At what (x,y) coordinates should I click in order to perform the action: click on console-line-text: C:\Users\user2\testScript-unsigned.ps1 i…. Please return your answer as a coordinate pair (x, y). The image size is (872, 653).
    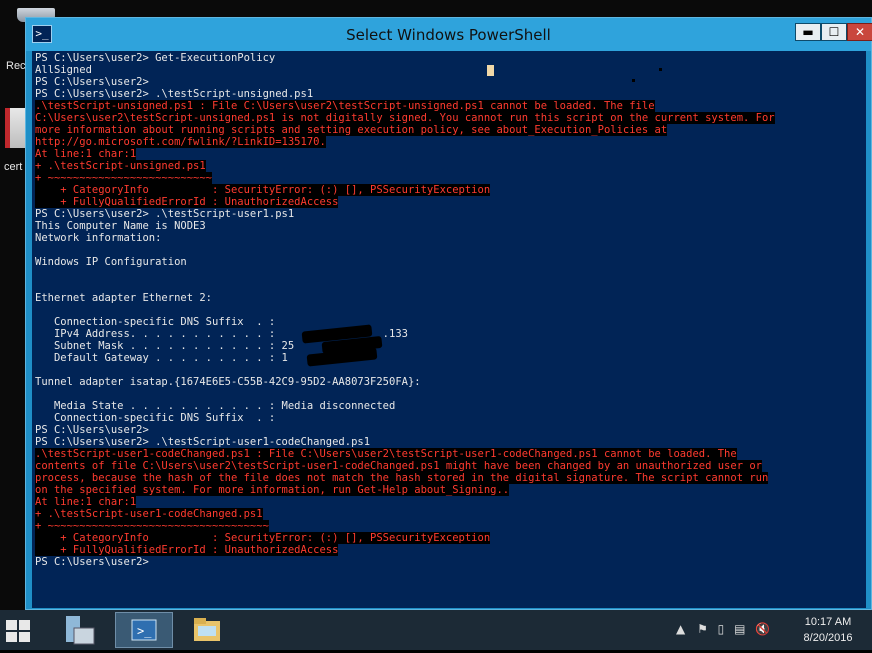
    Looking at the image, I should click on (405, 118).